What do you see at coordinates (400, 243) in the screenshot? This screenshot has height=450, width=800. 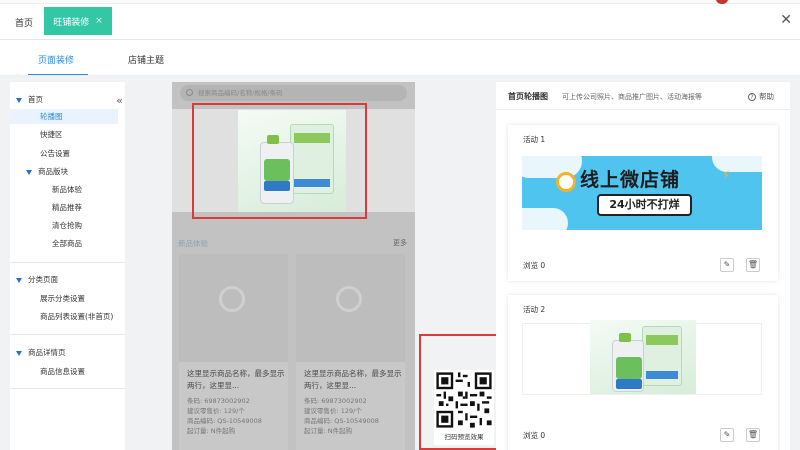 I see `preview-more-link: 更多` at bounding box center [400, 243].